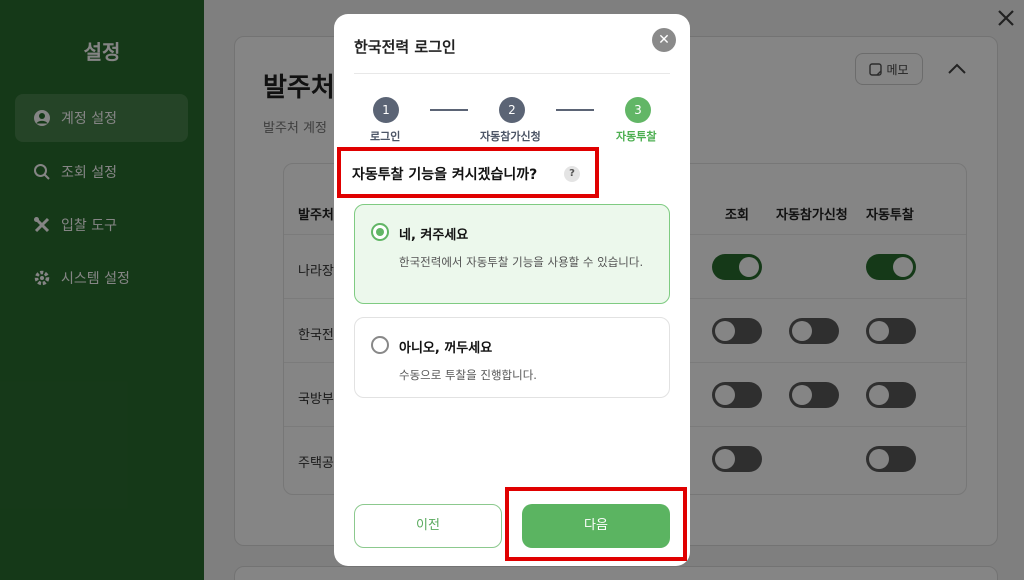 This screenshot has height=580, width=1024. What do you see at coordinates (385, 136) in the screenshot?
I see `step-1-label: 로그인` at bounding box center [385, 136].